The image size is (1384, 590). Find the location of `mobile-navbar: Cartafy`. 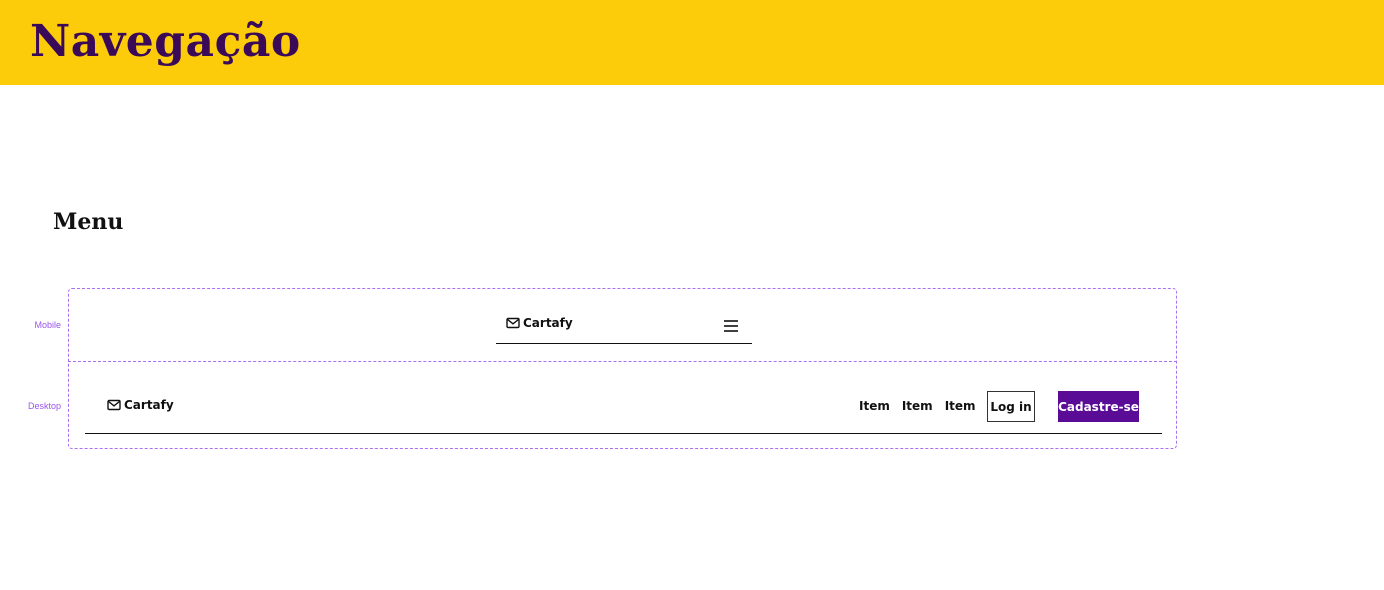

mobile-navbar: Cartafy is located at coordinates (624, 326).